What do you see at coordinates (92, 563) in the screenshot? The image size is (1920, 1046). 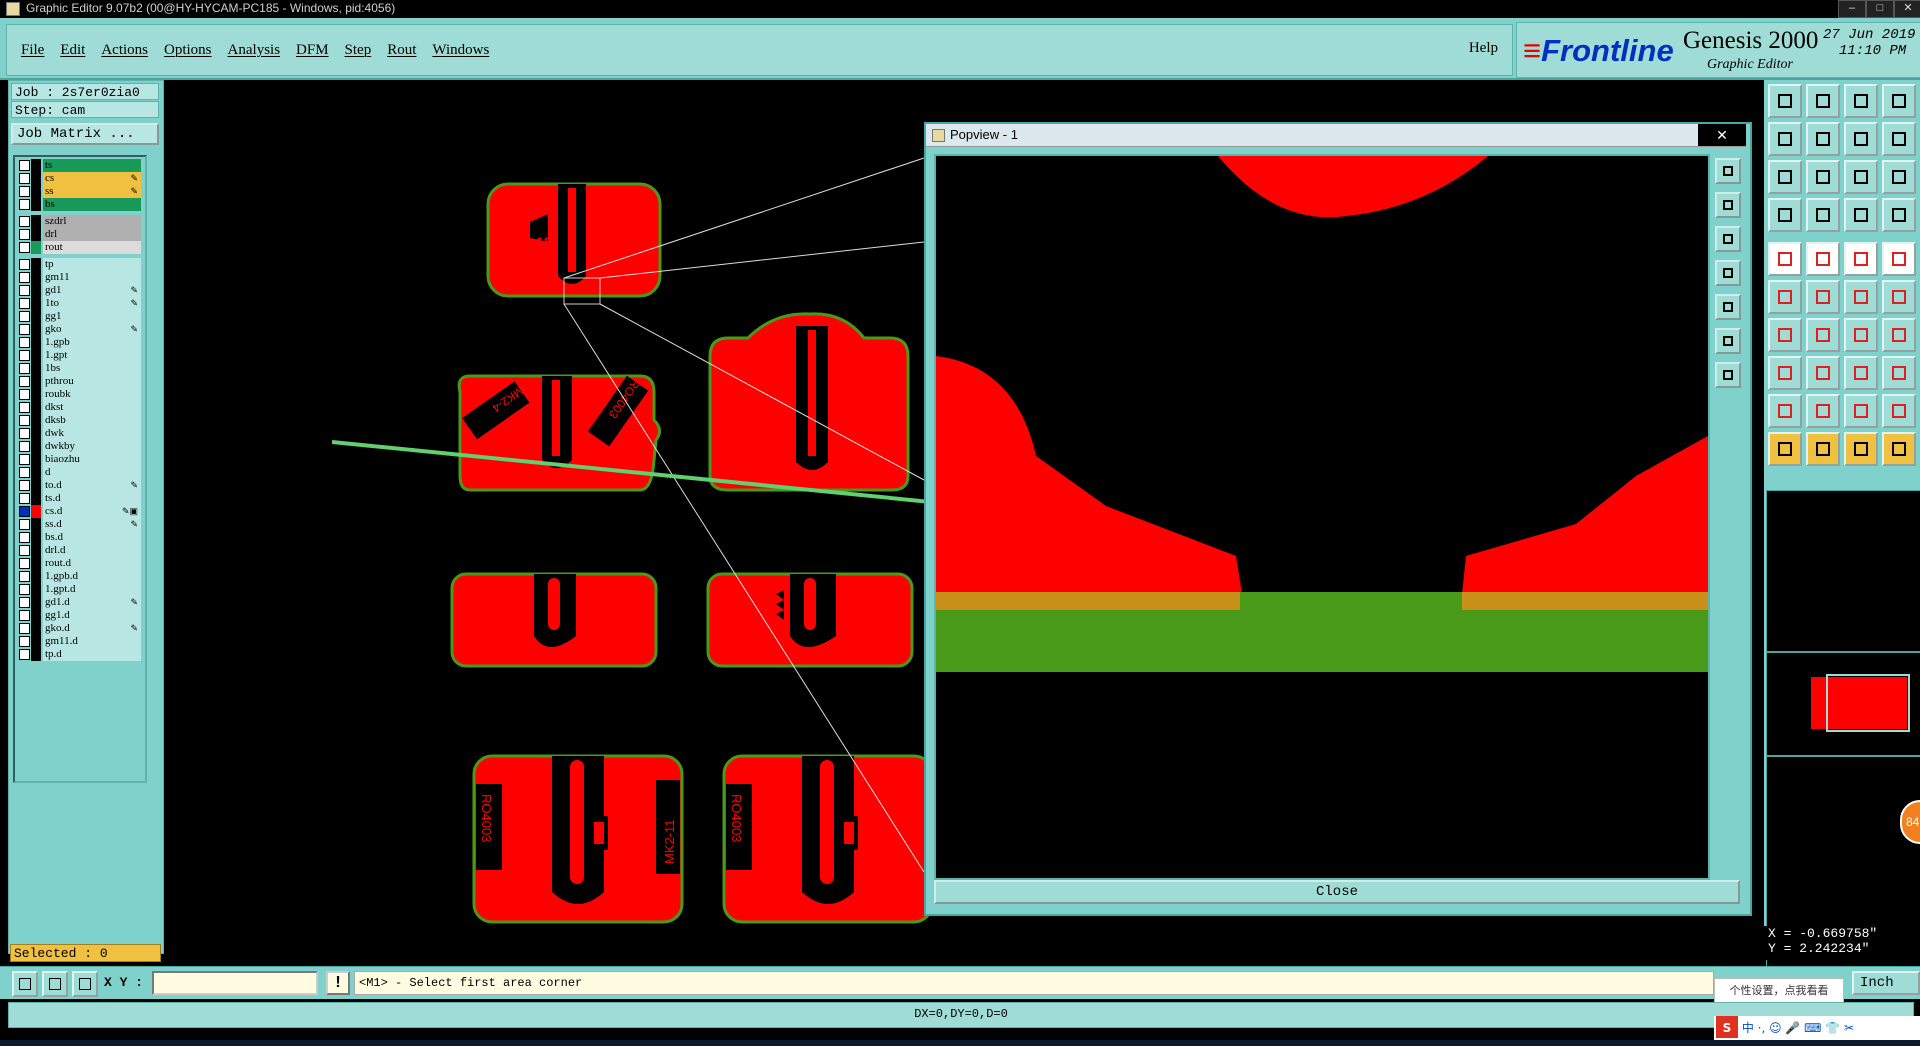 I see `layer-name: rout.d` at bounding box center [92, 563].